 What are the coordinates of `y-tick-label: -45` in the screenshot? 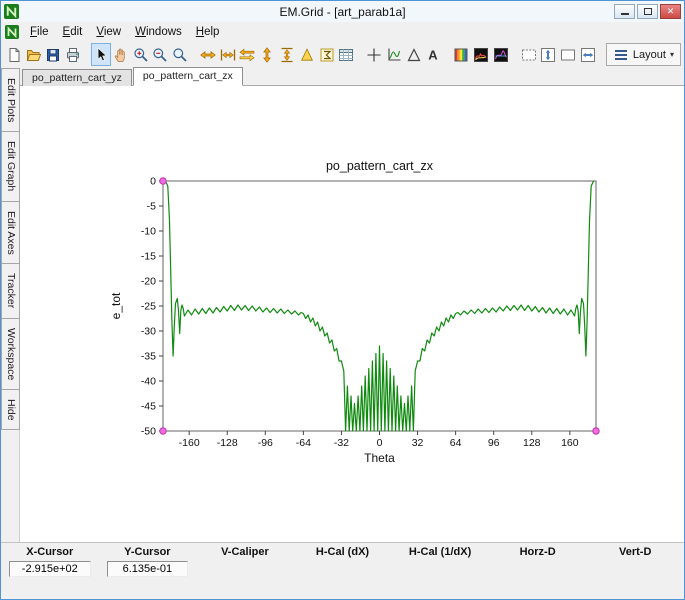 It's located at (148, 407).